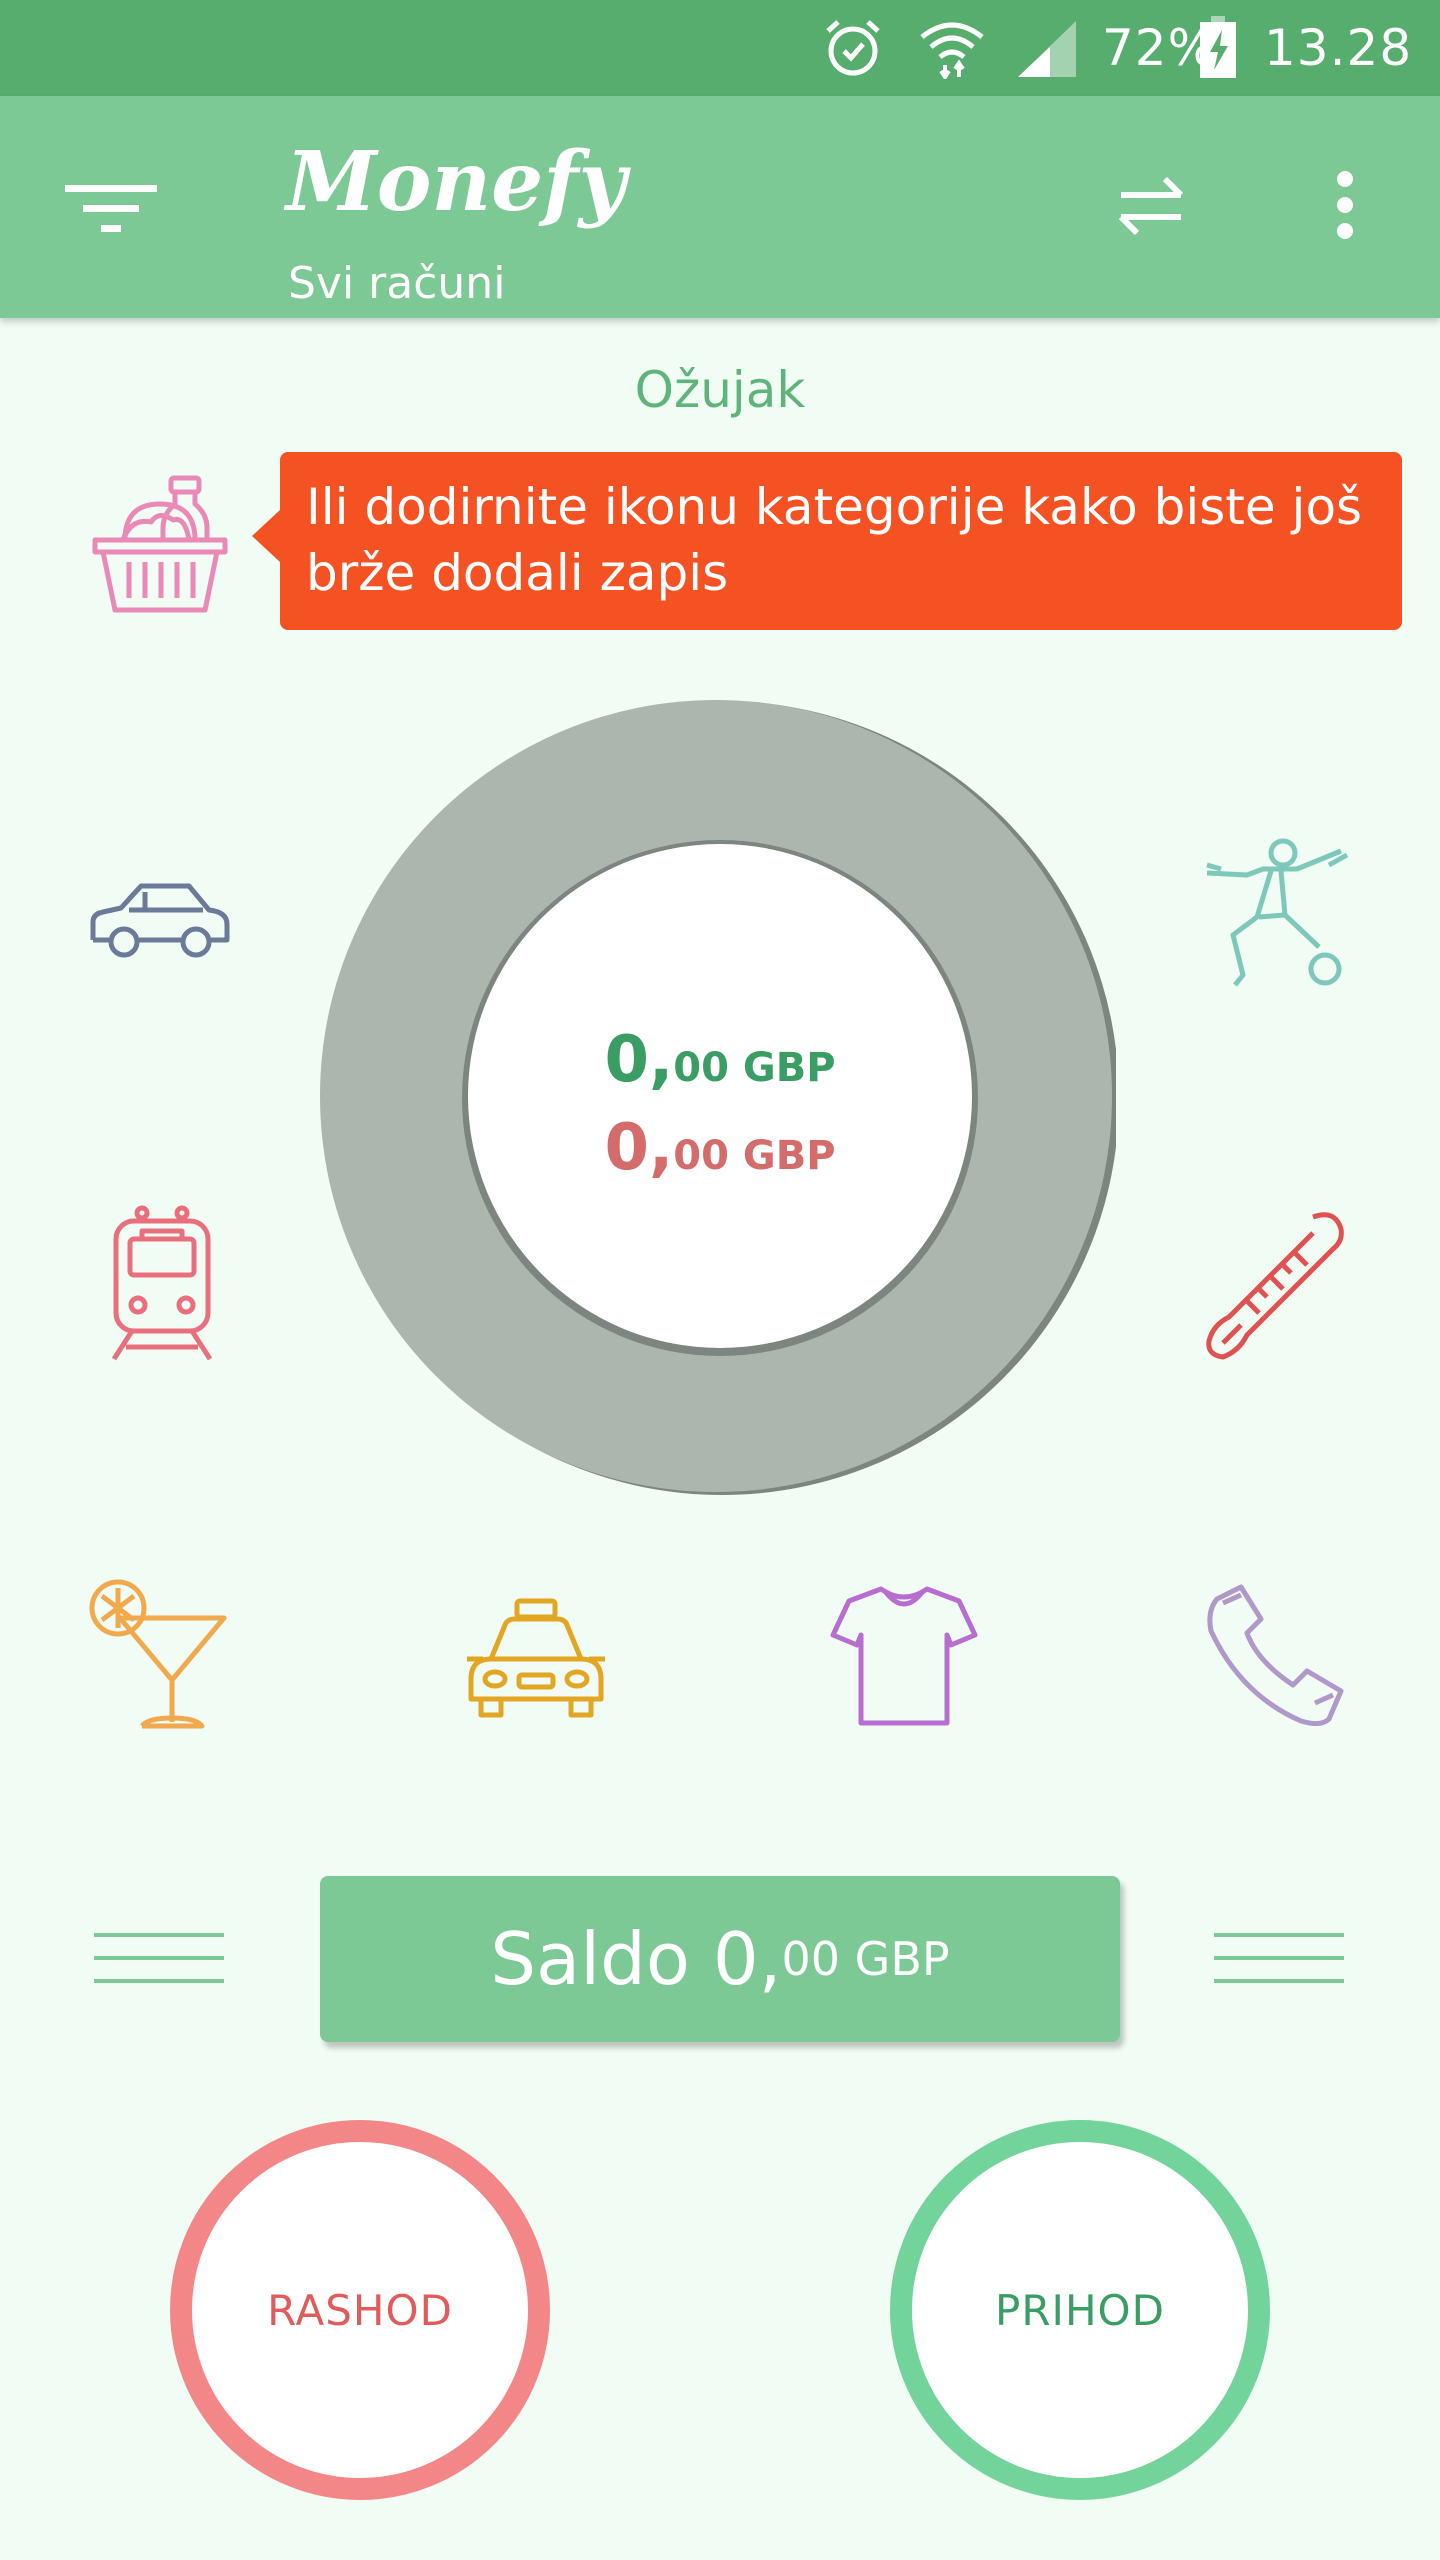 Image resolution: width=1440 pixels, height=2560 pixels. What do you see at coordinates (639, 1060) in the screenshot?
I see `income-whole: 0,` at bounding box center [639, 1060].